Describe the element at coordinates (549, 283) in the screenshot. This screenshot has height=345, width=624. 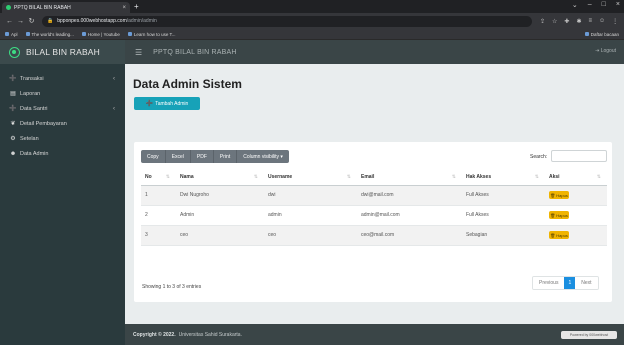
I see `previous-page-button: Previous` at that location.